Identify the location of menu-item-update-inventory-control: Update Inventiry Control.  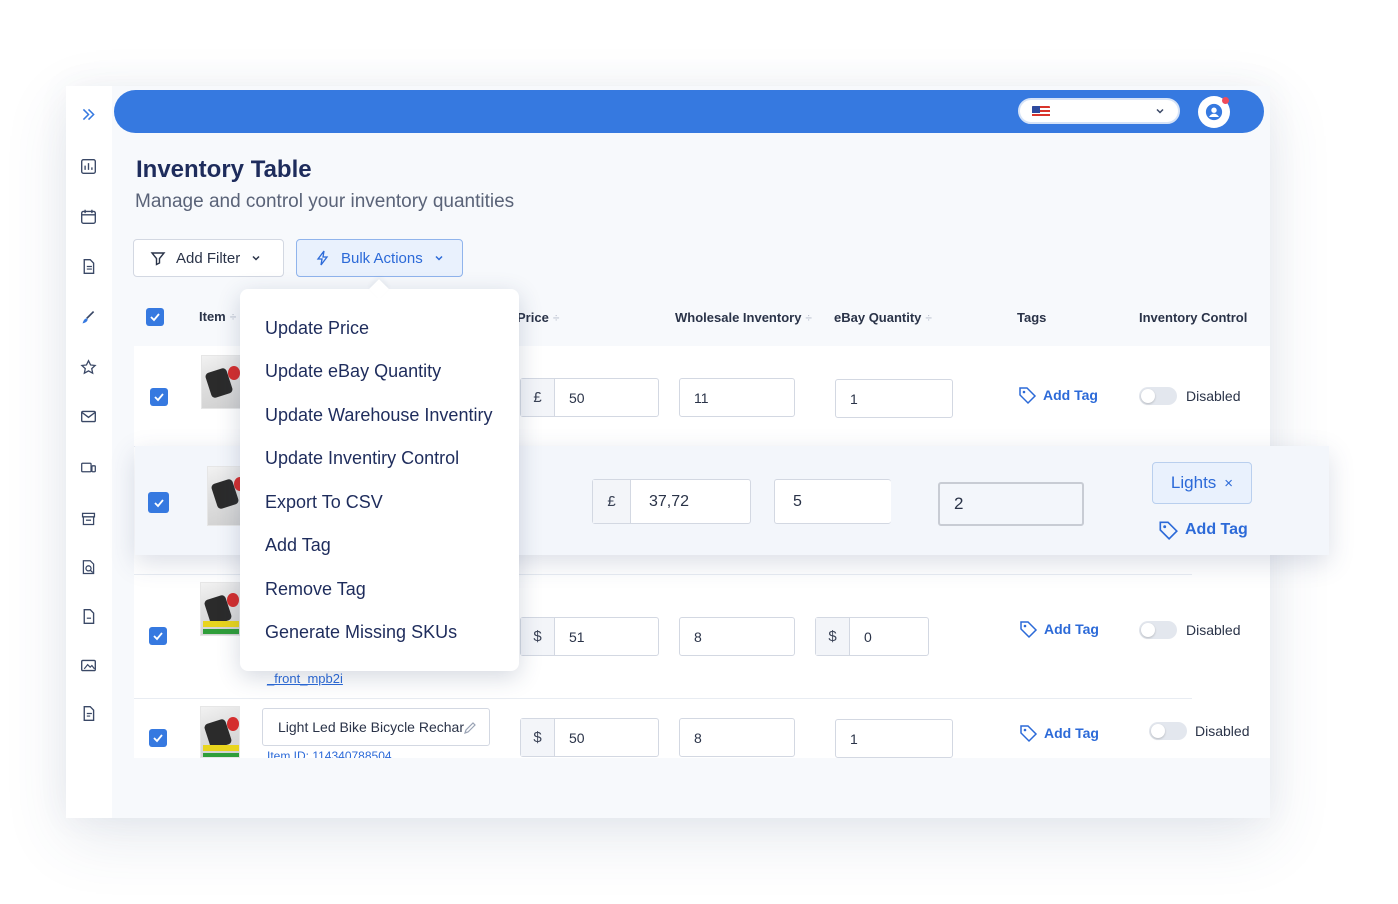
(362, 458).